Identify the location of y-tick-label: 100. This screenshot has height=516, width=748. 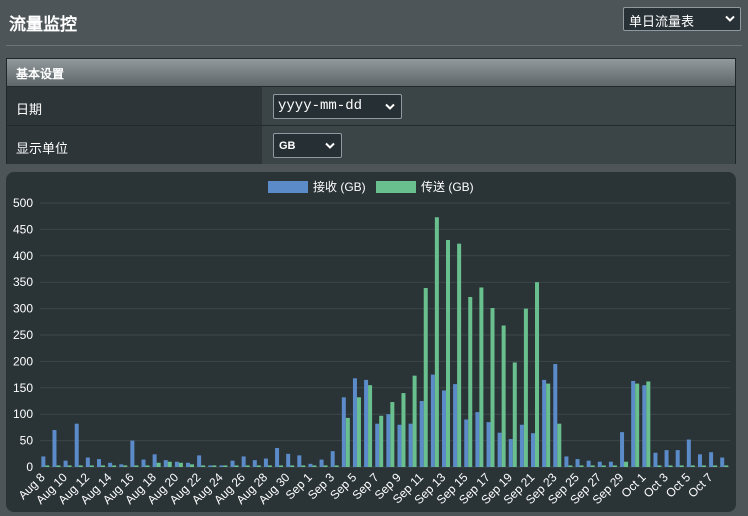
(23, 414).